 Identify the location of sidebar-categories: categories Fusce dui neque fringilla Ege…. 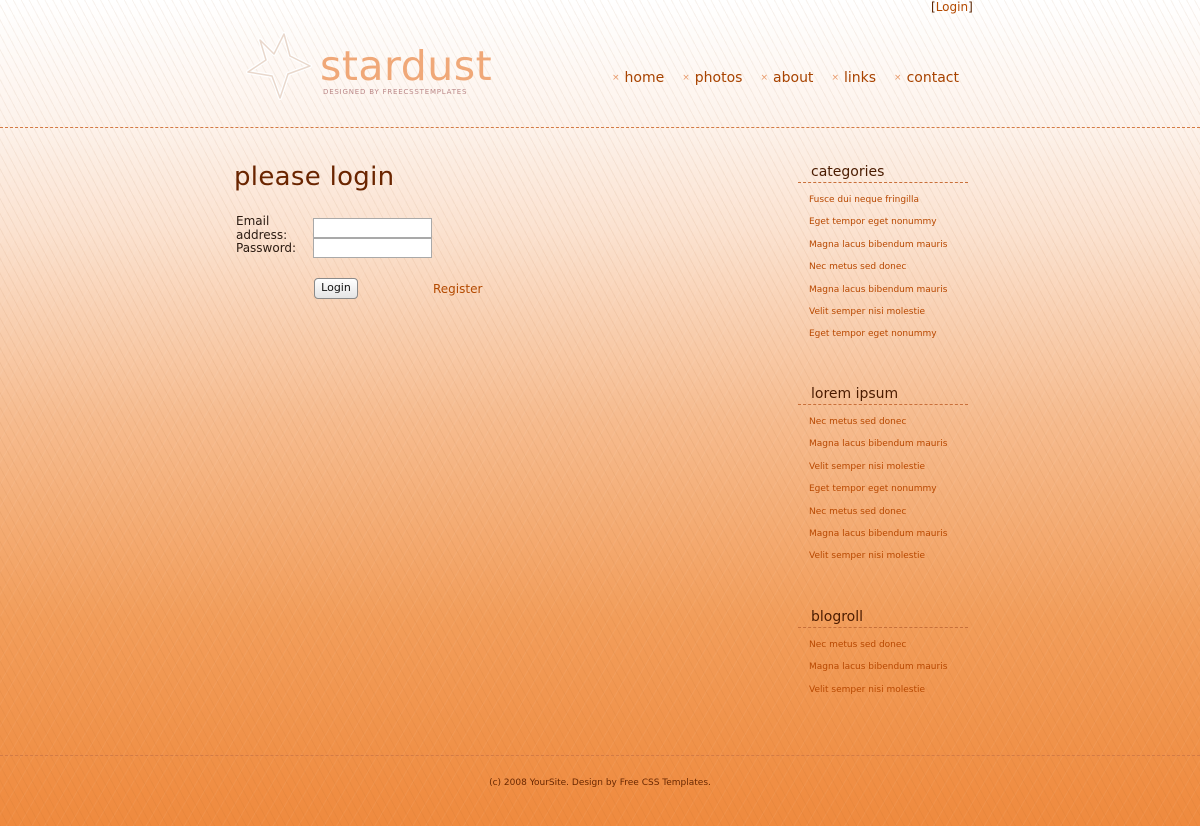
(883, 258).